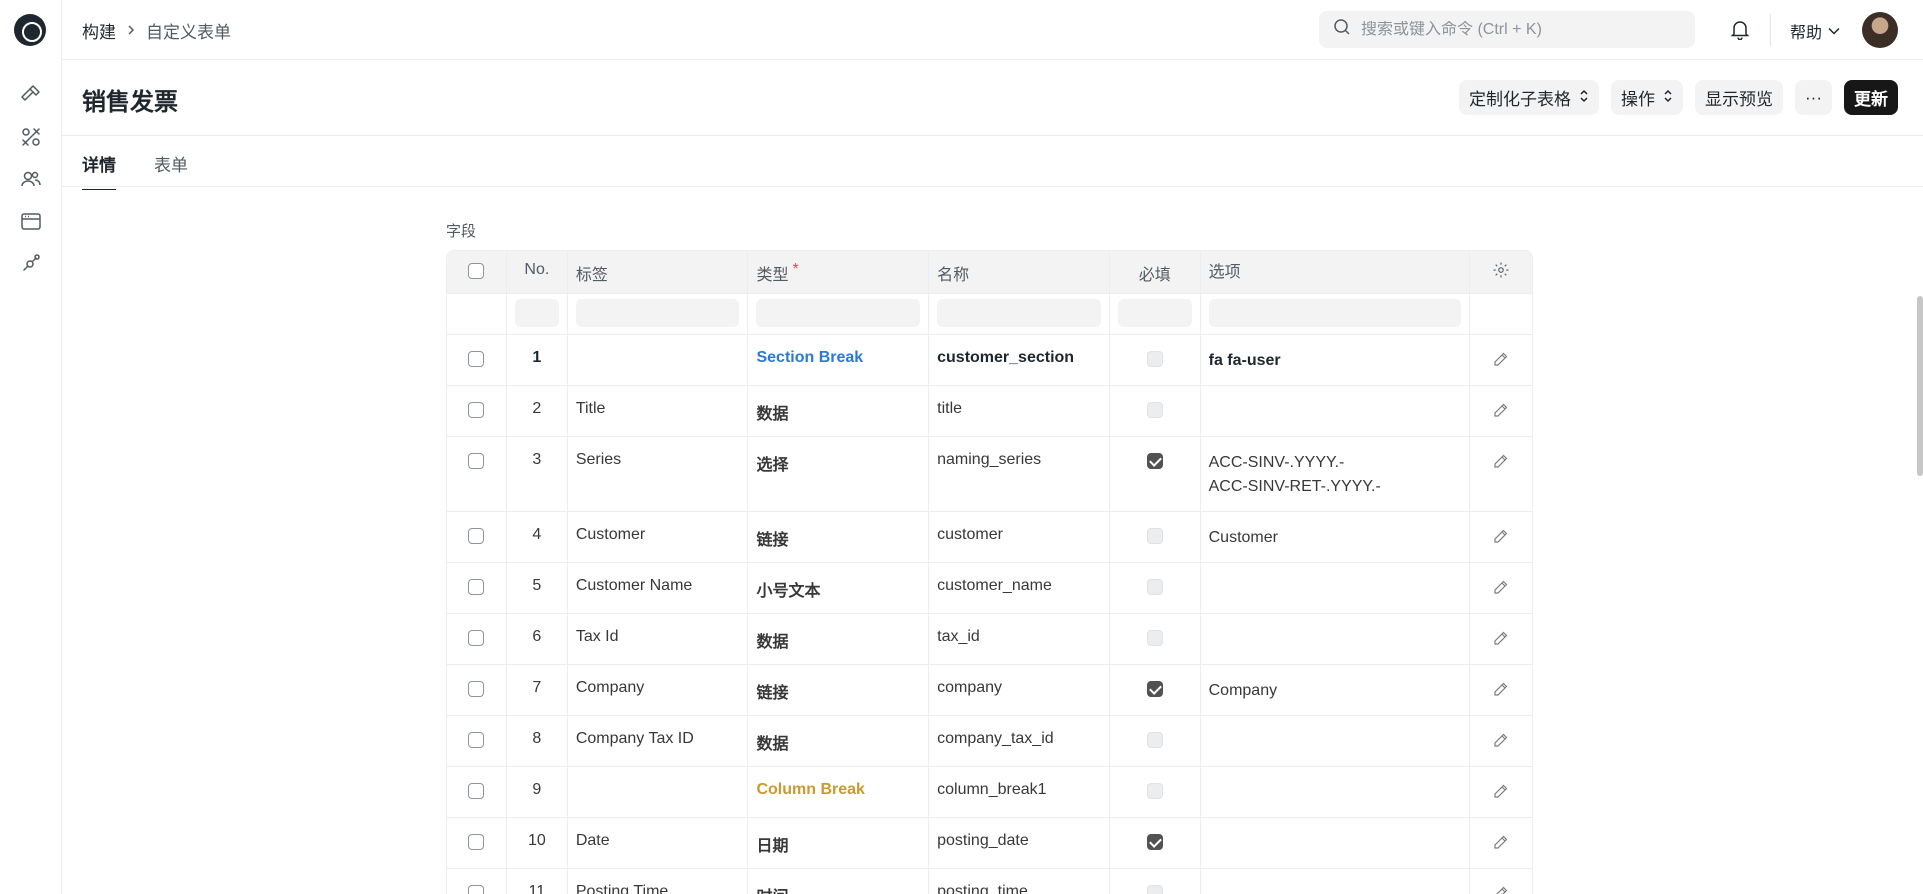 This screenshot has width=1923, height=894. I want to click on row-type: 选择, so click(839, 474).